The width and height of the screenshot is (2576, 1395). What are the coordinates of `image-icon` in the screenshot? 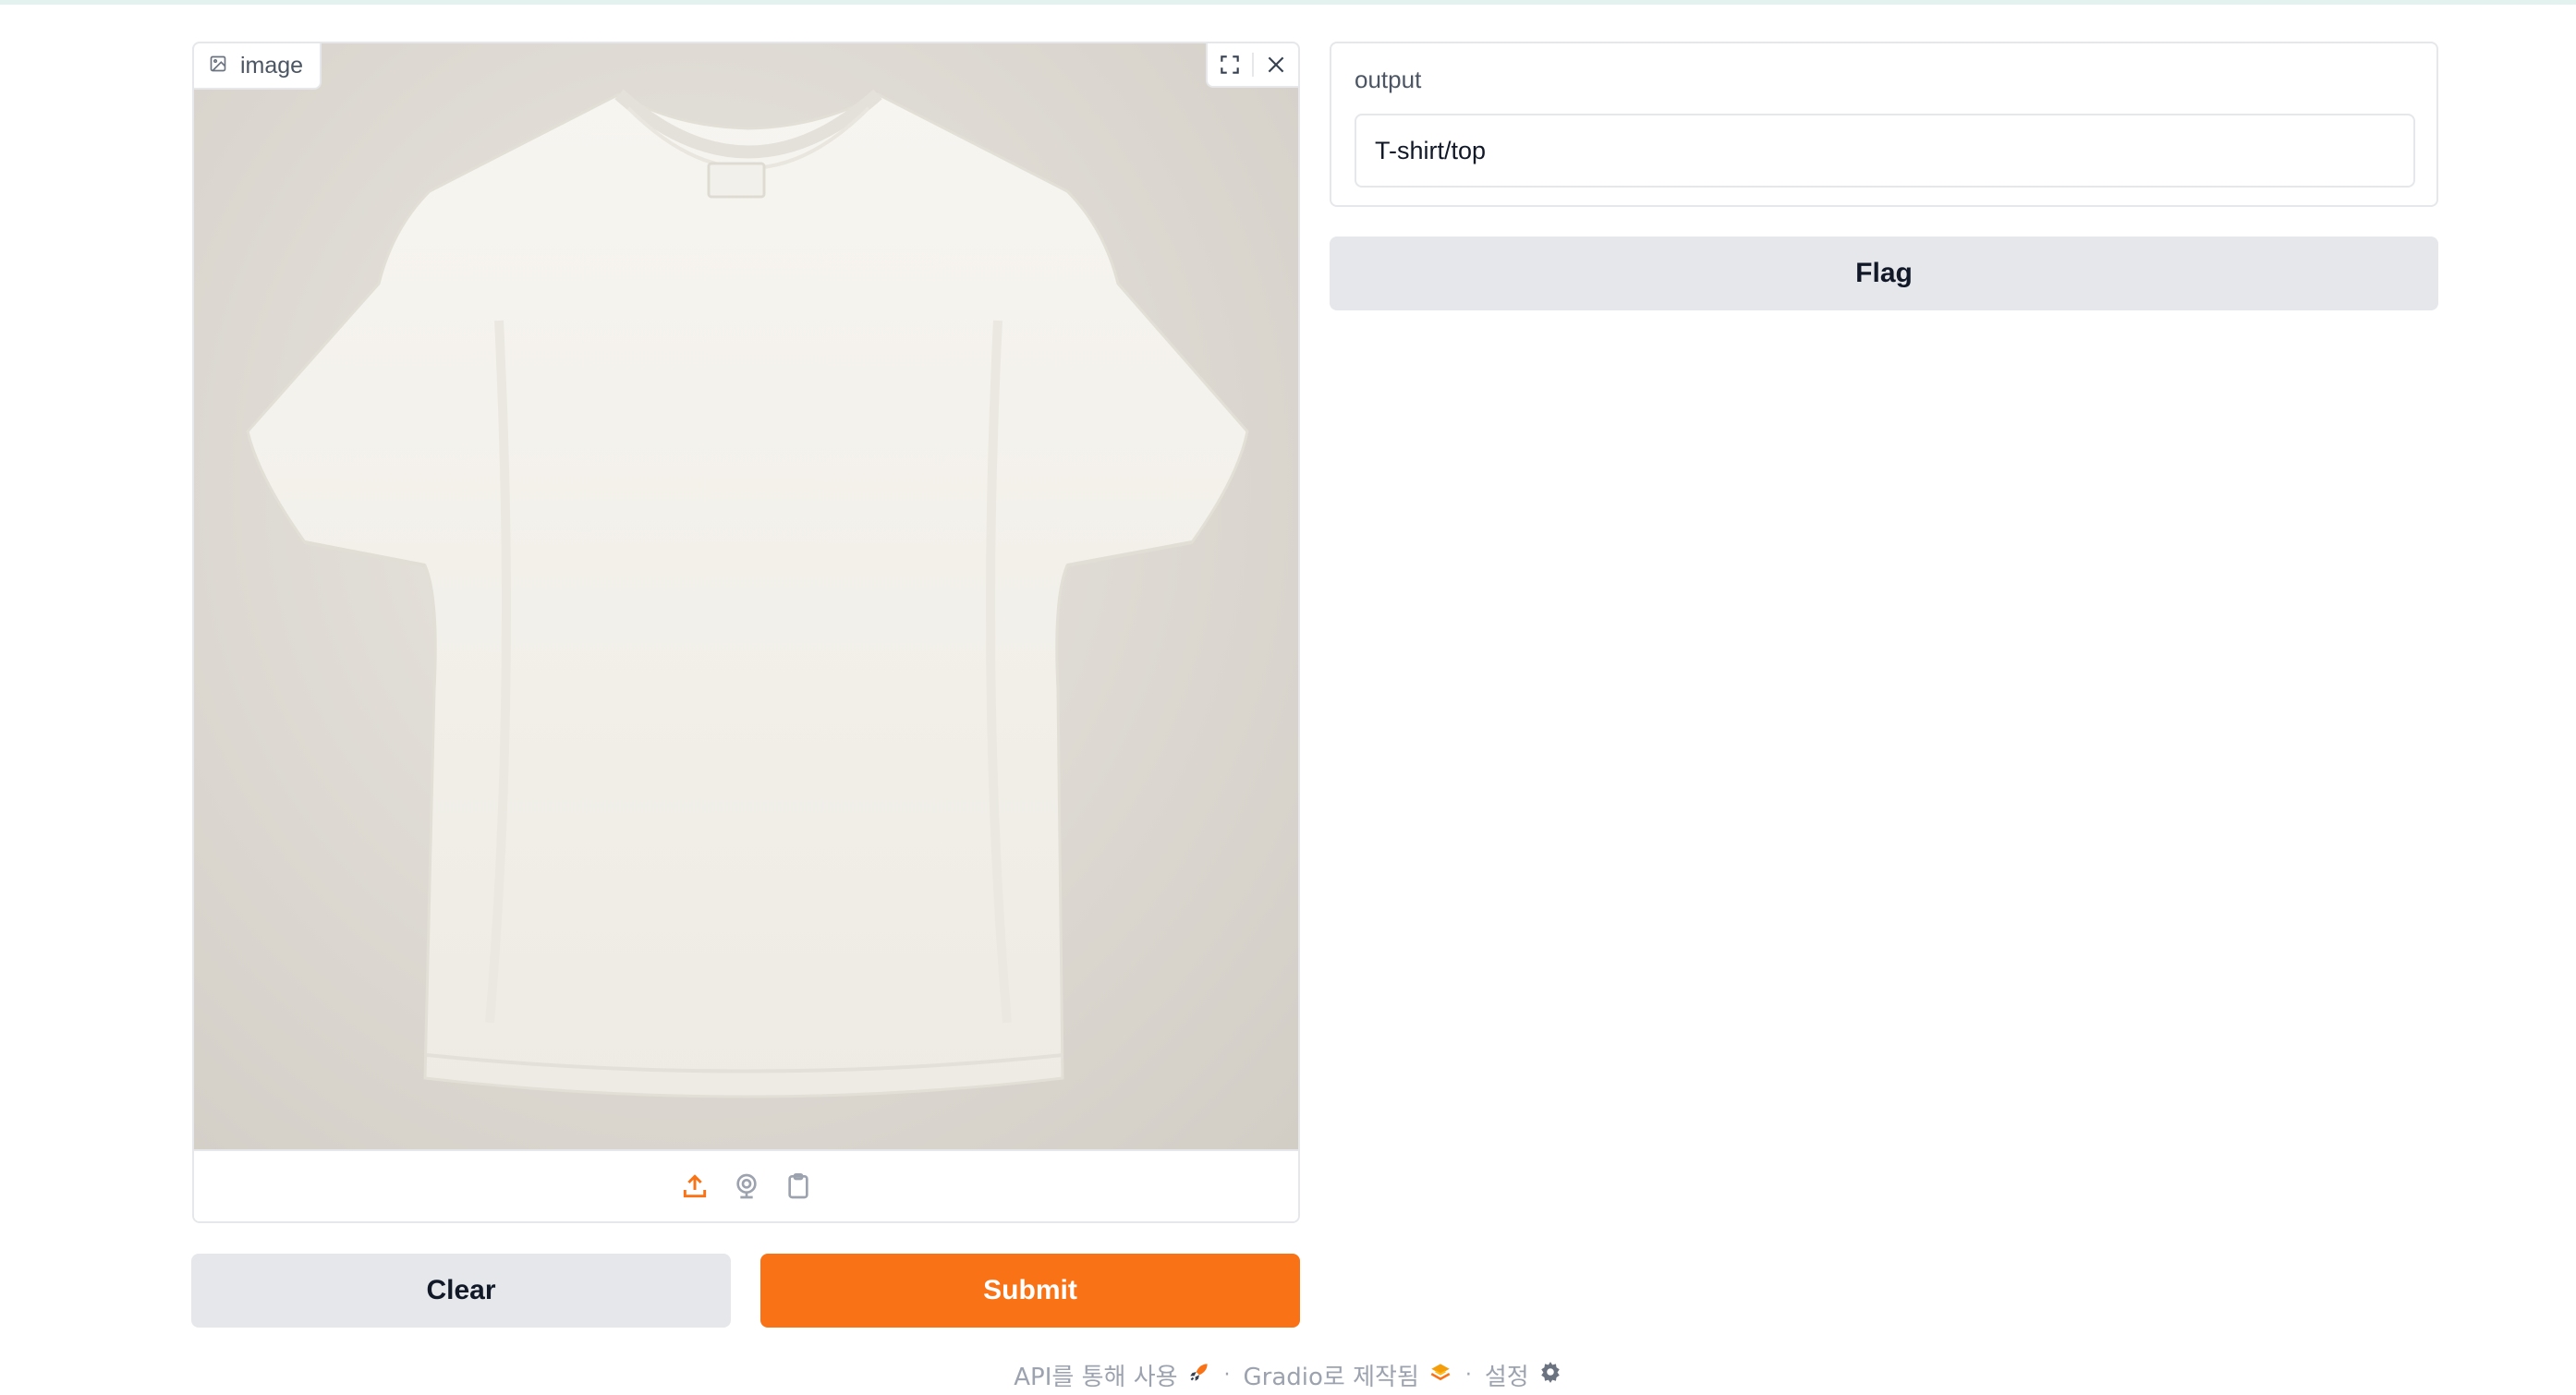 It's located at (218, 66).